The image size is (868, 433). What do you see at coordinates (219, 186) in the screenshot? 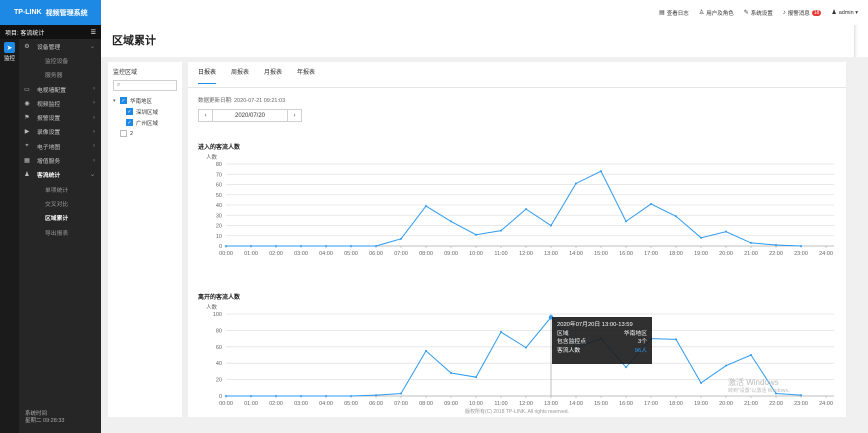
I see `y-tick-label: 60` at bounding box center [219, 186].